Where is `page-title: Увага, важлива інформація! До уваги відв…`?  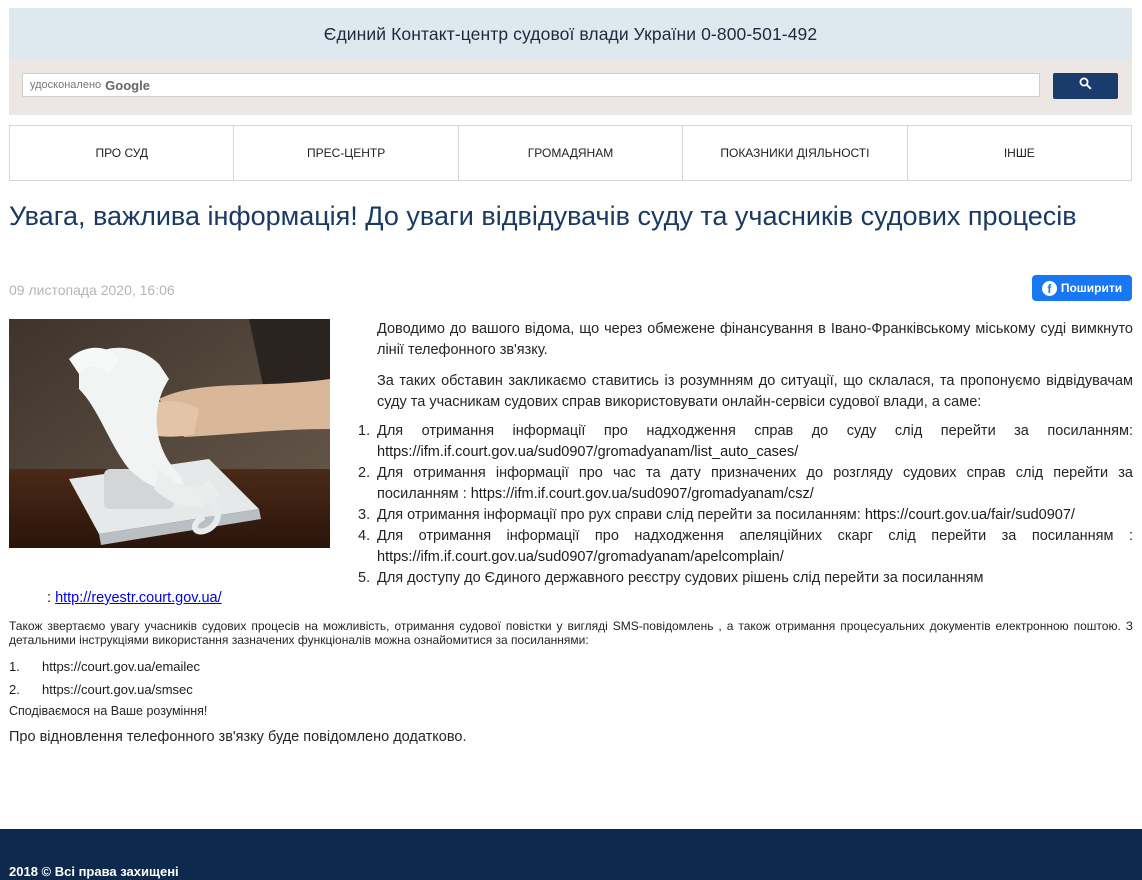
page-title: Увага, важлива інформація! До уваги відв… is located at coordinates (543, 216).